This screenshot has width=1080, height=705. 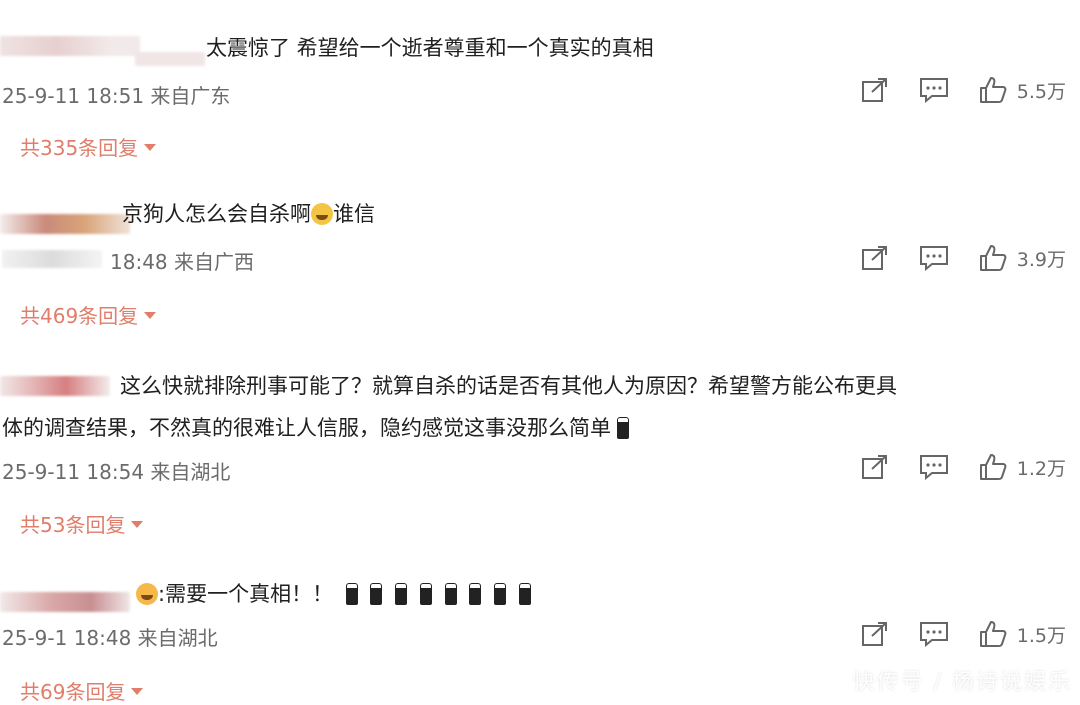 I want to click on grimace-emoji-icon, so click(x=322, y=214).